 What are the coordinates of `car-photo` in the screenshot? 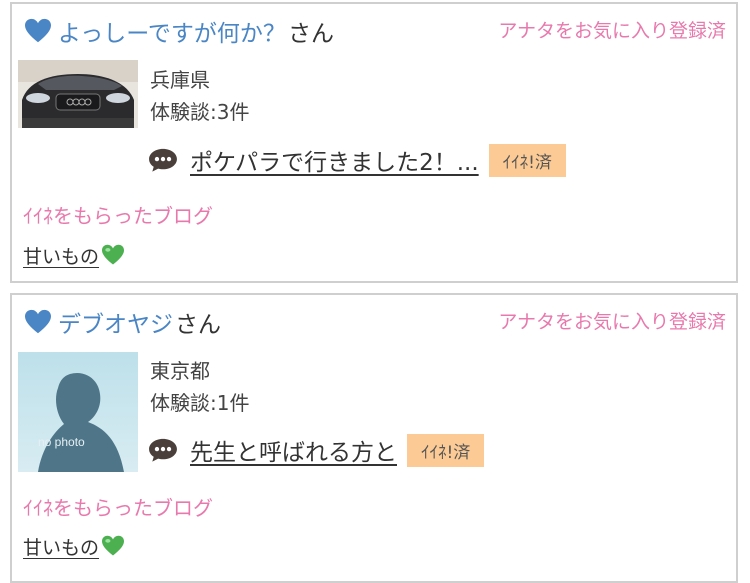 It's located at (78, 94).